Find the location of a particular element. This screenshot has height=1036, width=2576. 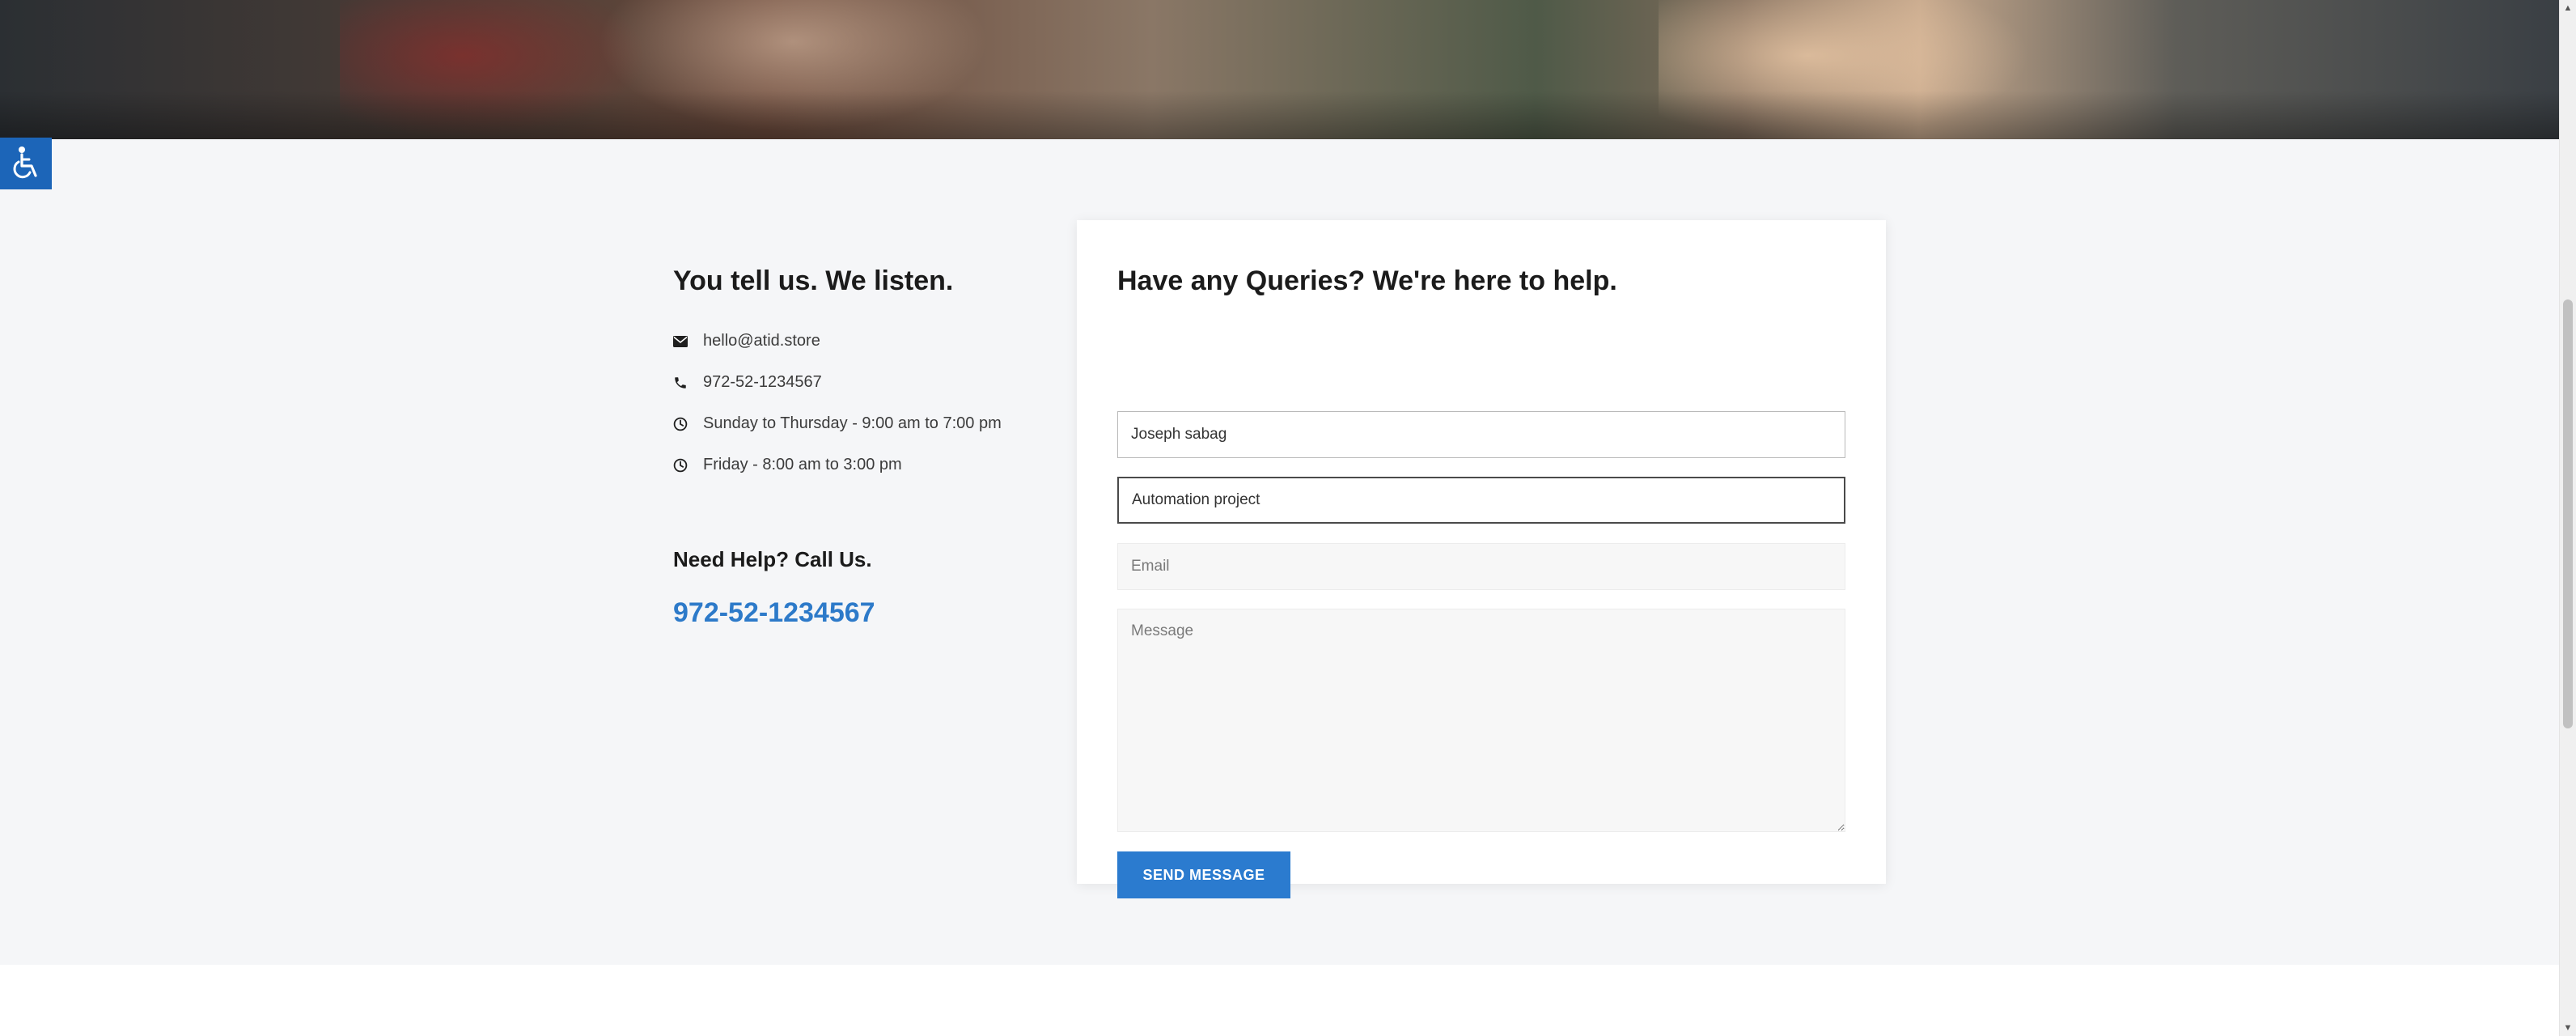

send-message-button: Send Message is located at coordinates (1203, 874).